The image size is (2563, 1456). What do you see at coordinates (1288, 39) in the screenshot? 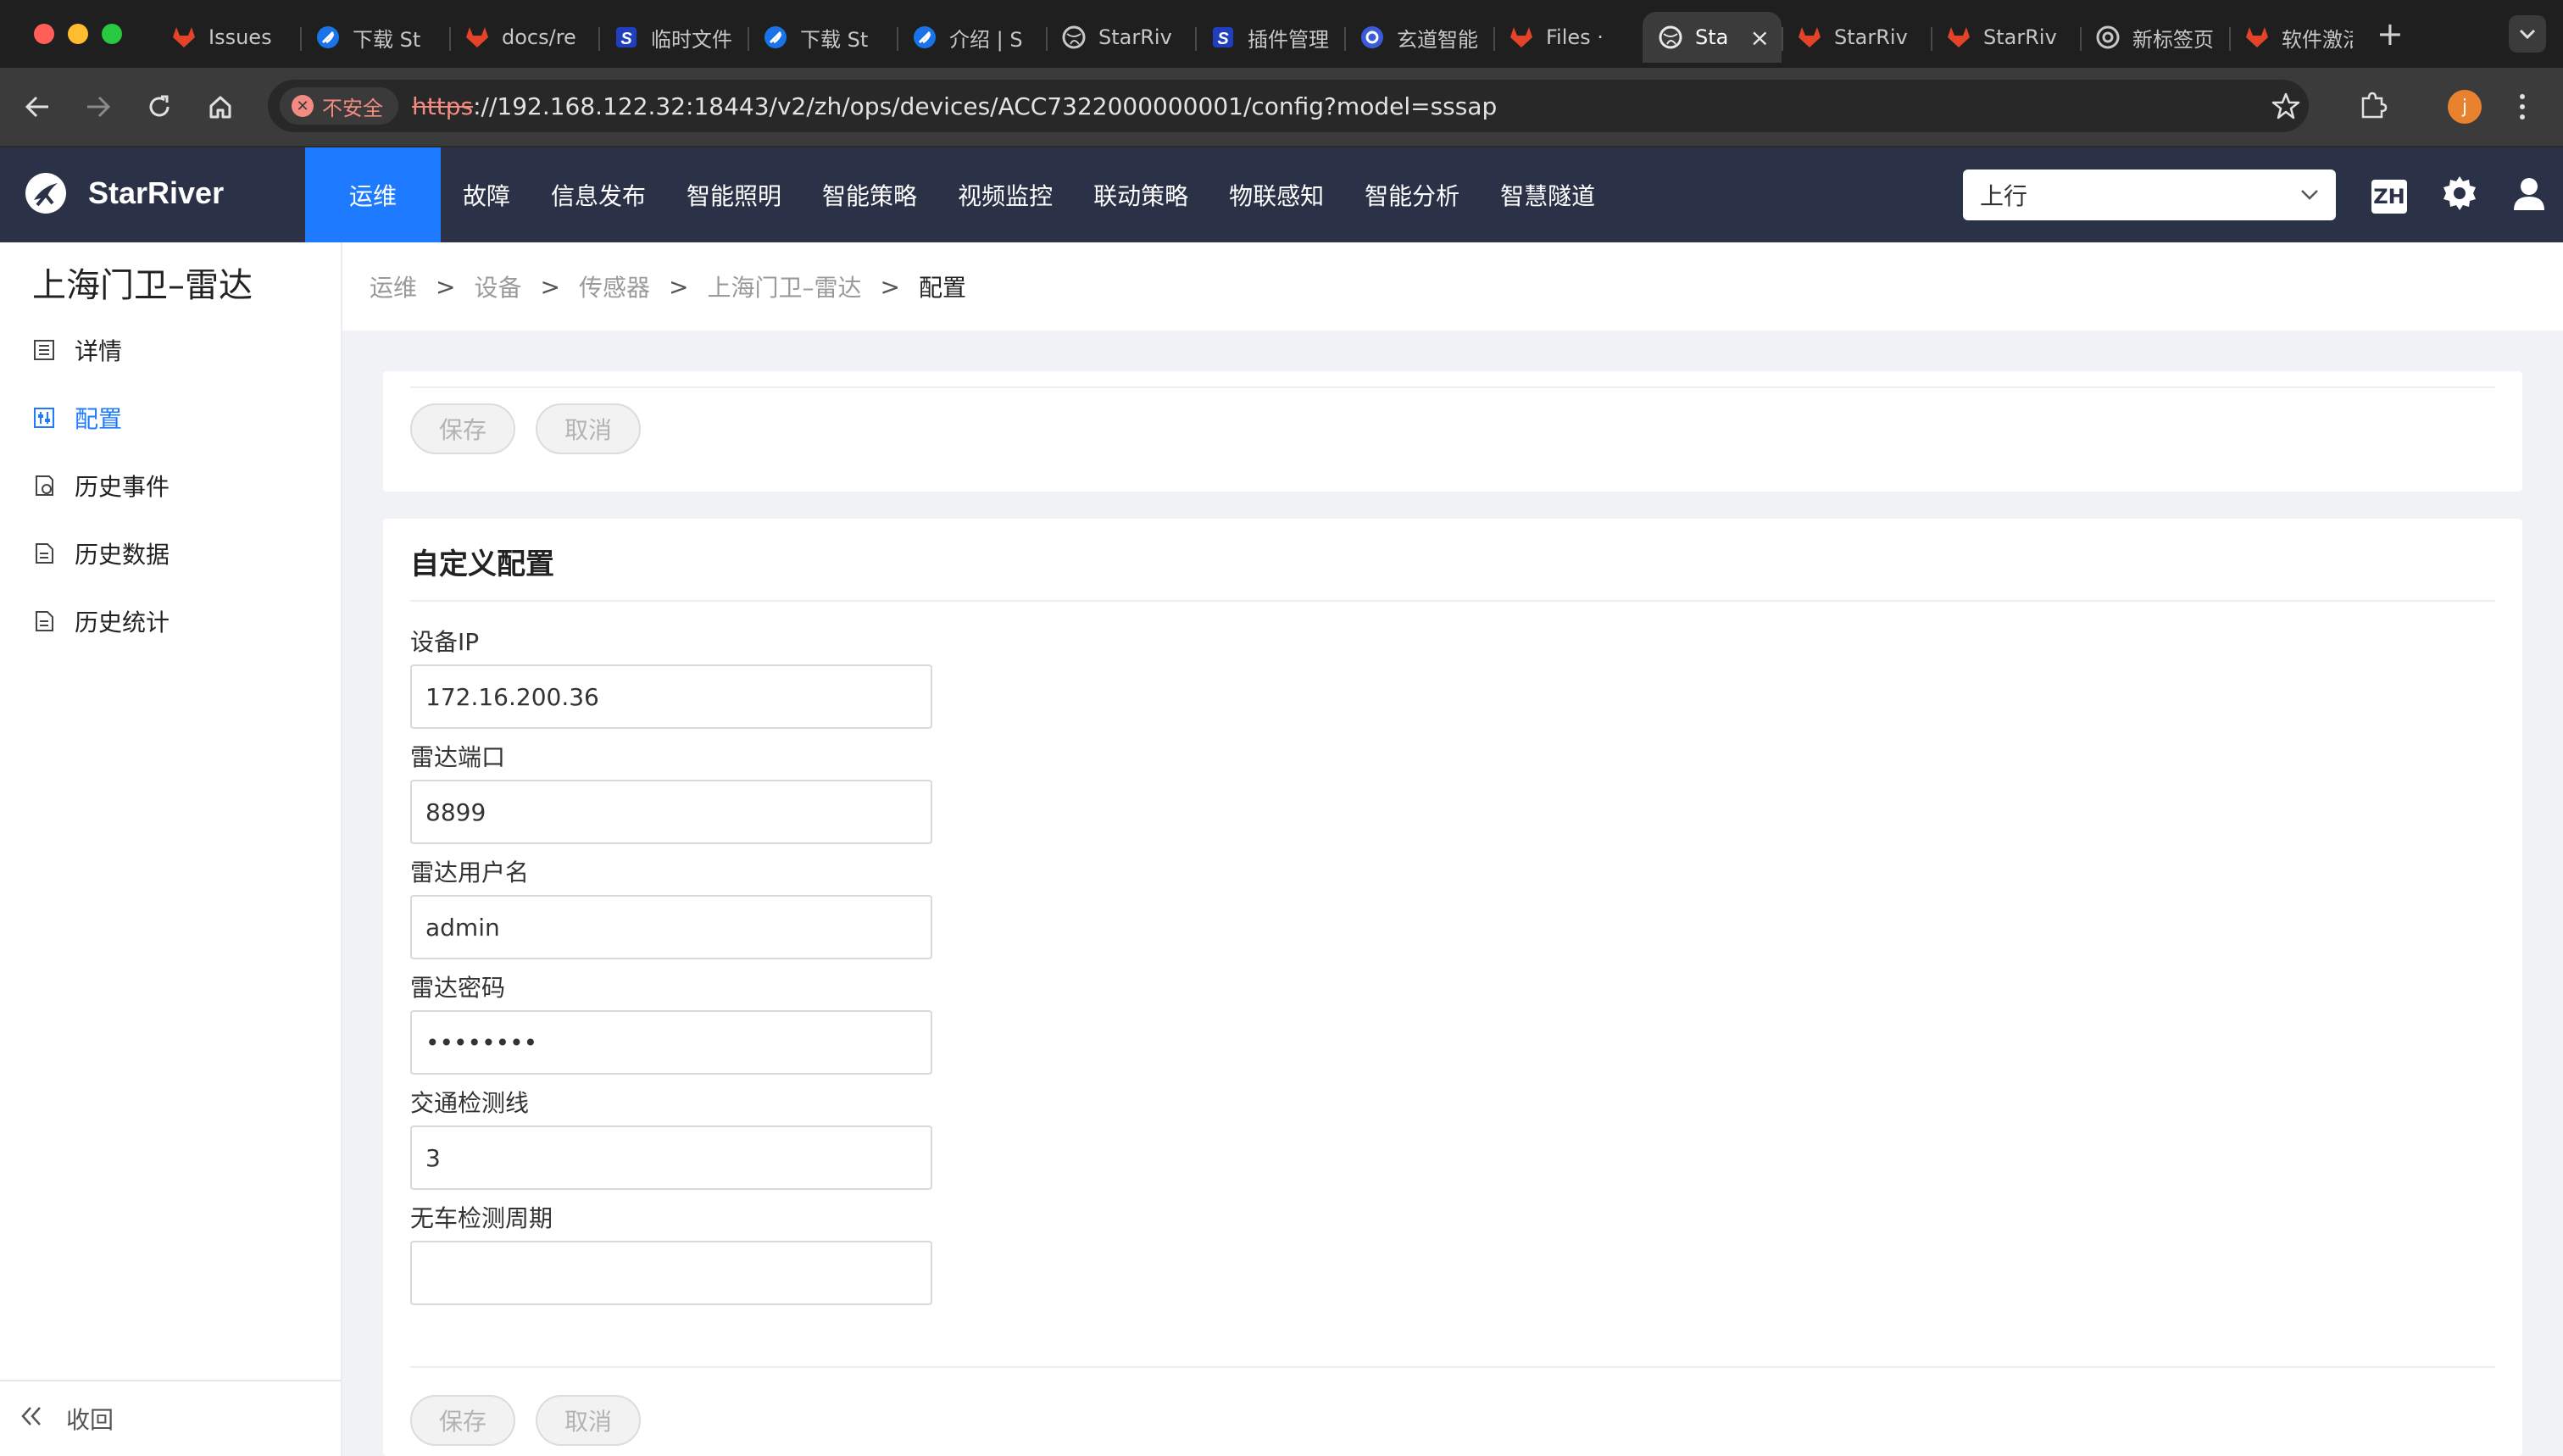
I see `browser-tab-label: 插件管理` at bounding box center [1288, 39].